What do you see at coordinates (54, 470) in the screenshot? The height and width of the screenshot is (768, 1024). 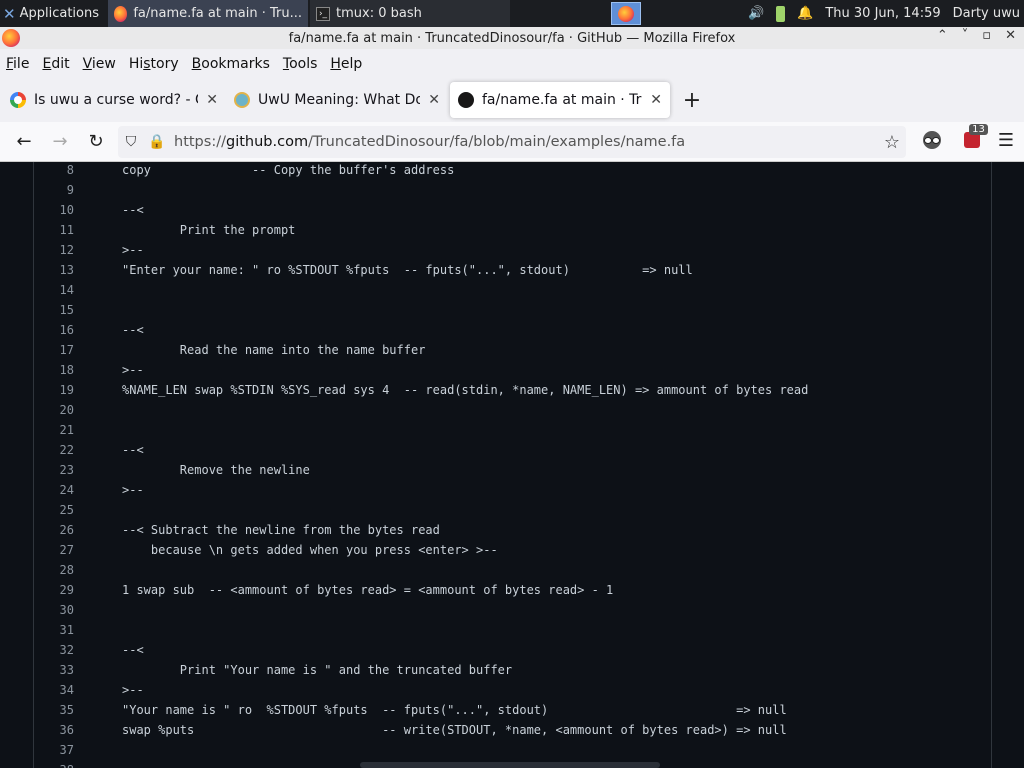 I see `line-number: 23` at bounding box center [54, 470].